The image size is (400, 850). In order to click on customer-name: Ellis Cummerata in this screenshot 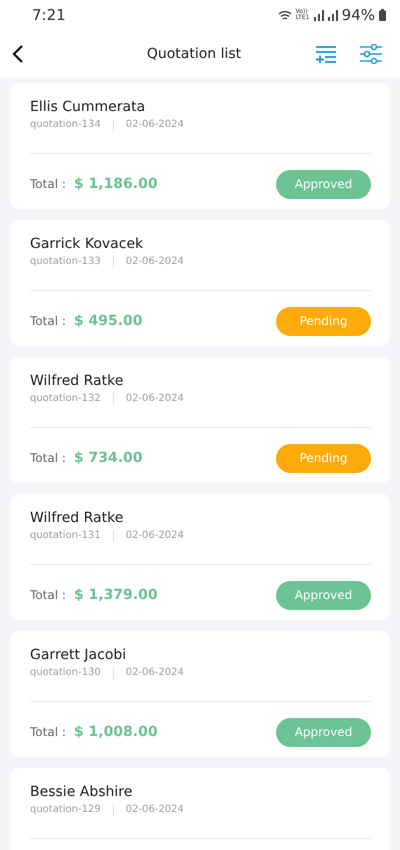, I will do `click(88, 107)`.